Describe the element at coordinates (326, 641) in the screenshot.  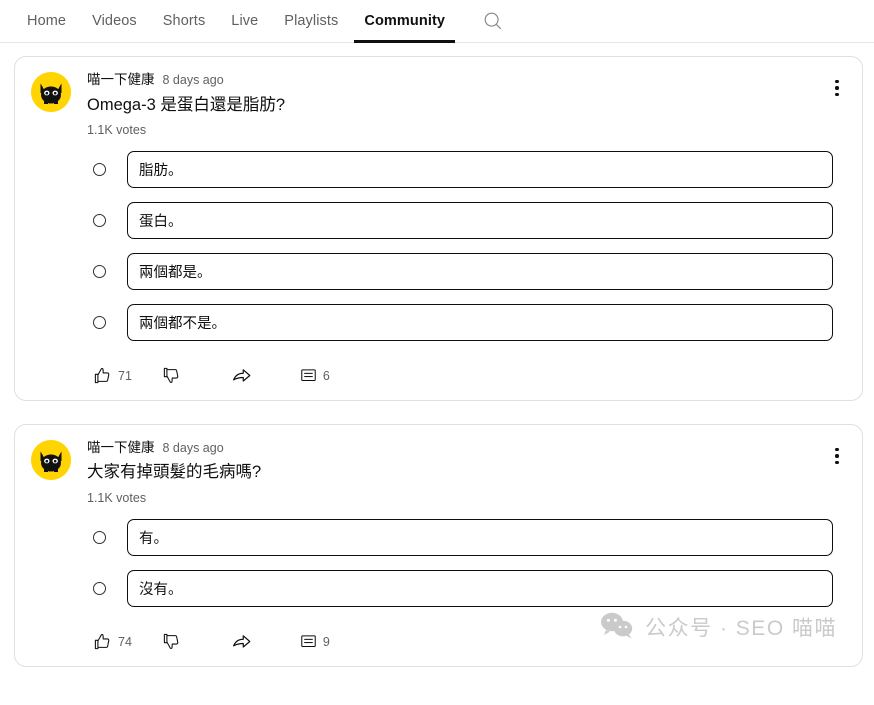
I see `comment-count: 9` at that location.